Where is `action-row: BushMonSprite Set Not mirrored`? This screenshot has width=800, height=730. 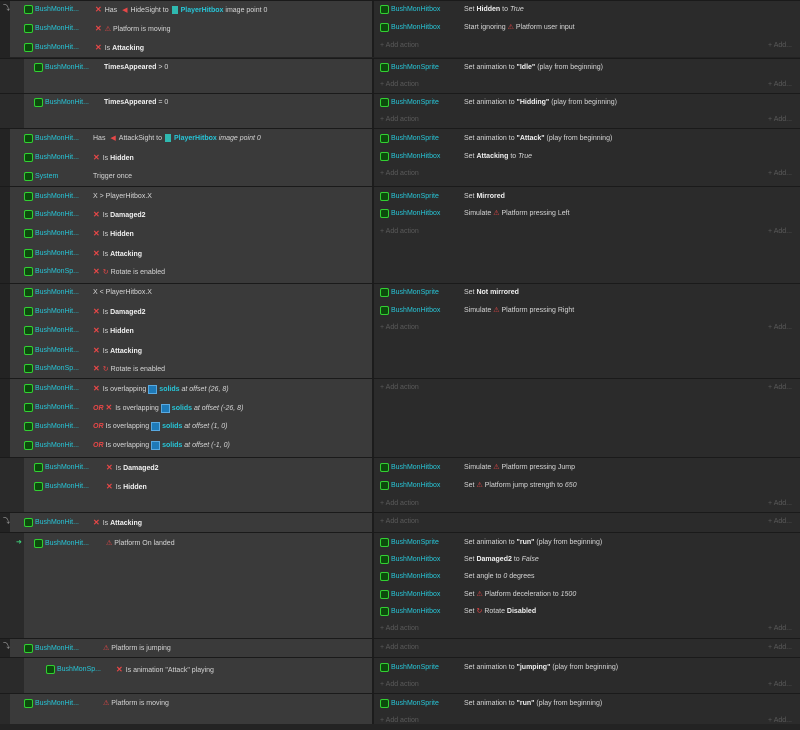
action-row: BushMonSprite Set Not mirrored is located at coordinates (400, 293).